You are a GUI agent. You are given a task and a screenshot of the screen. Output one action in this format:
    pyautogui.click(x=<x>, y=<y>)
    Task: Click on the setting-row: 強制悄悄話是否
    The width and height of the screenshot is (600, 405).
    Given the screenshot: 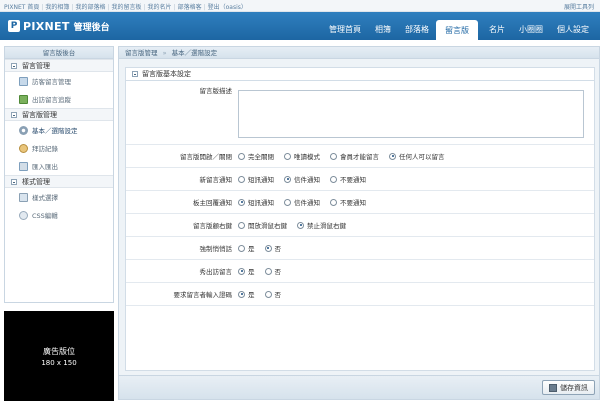 What is the action you would take?
    pyautogui.click(x=360, y=248)
    